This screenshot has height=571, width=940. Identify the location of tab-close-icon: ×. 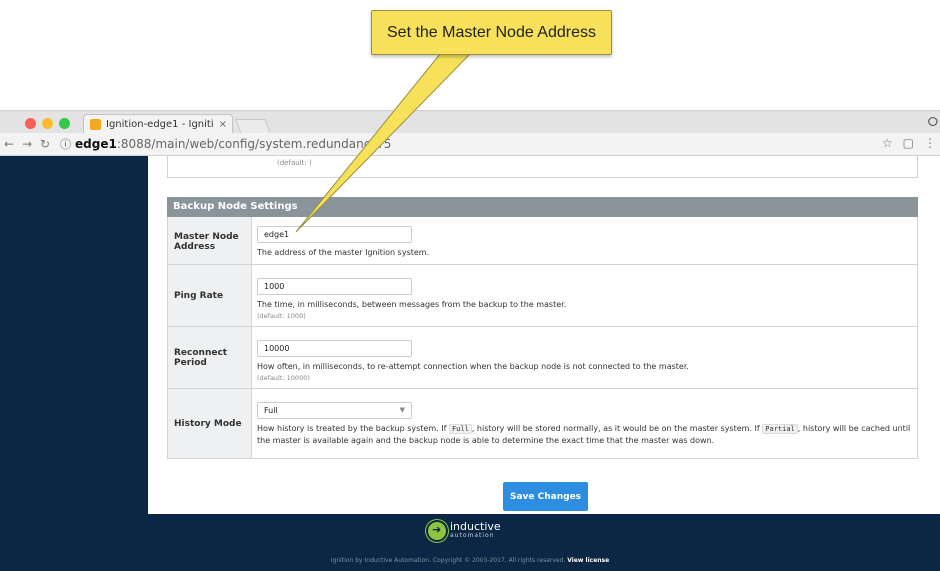
(223, 124).